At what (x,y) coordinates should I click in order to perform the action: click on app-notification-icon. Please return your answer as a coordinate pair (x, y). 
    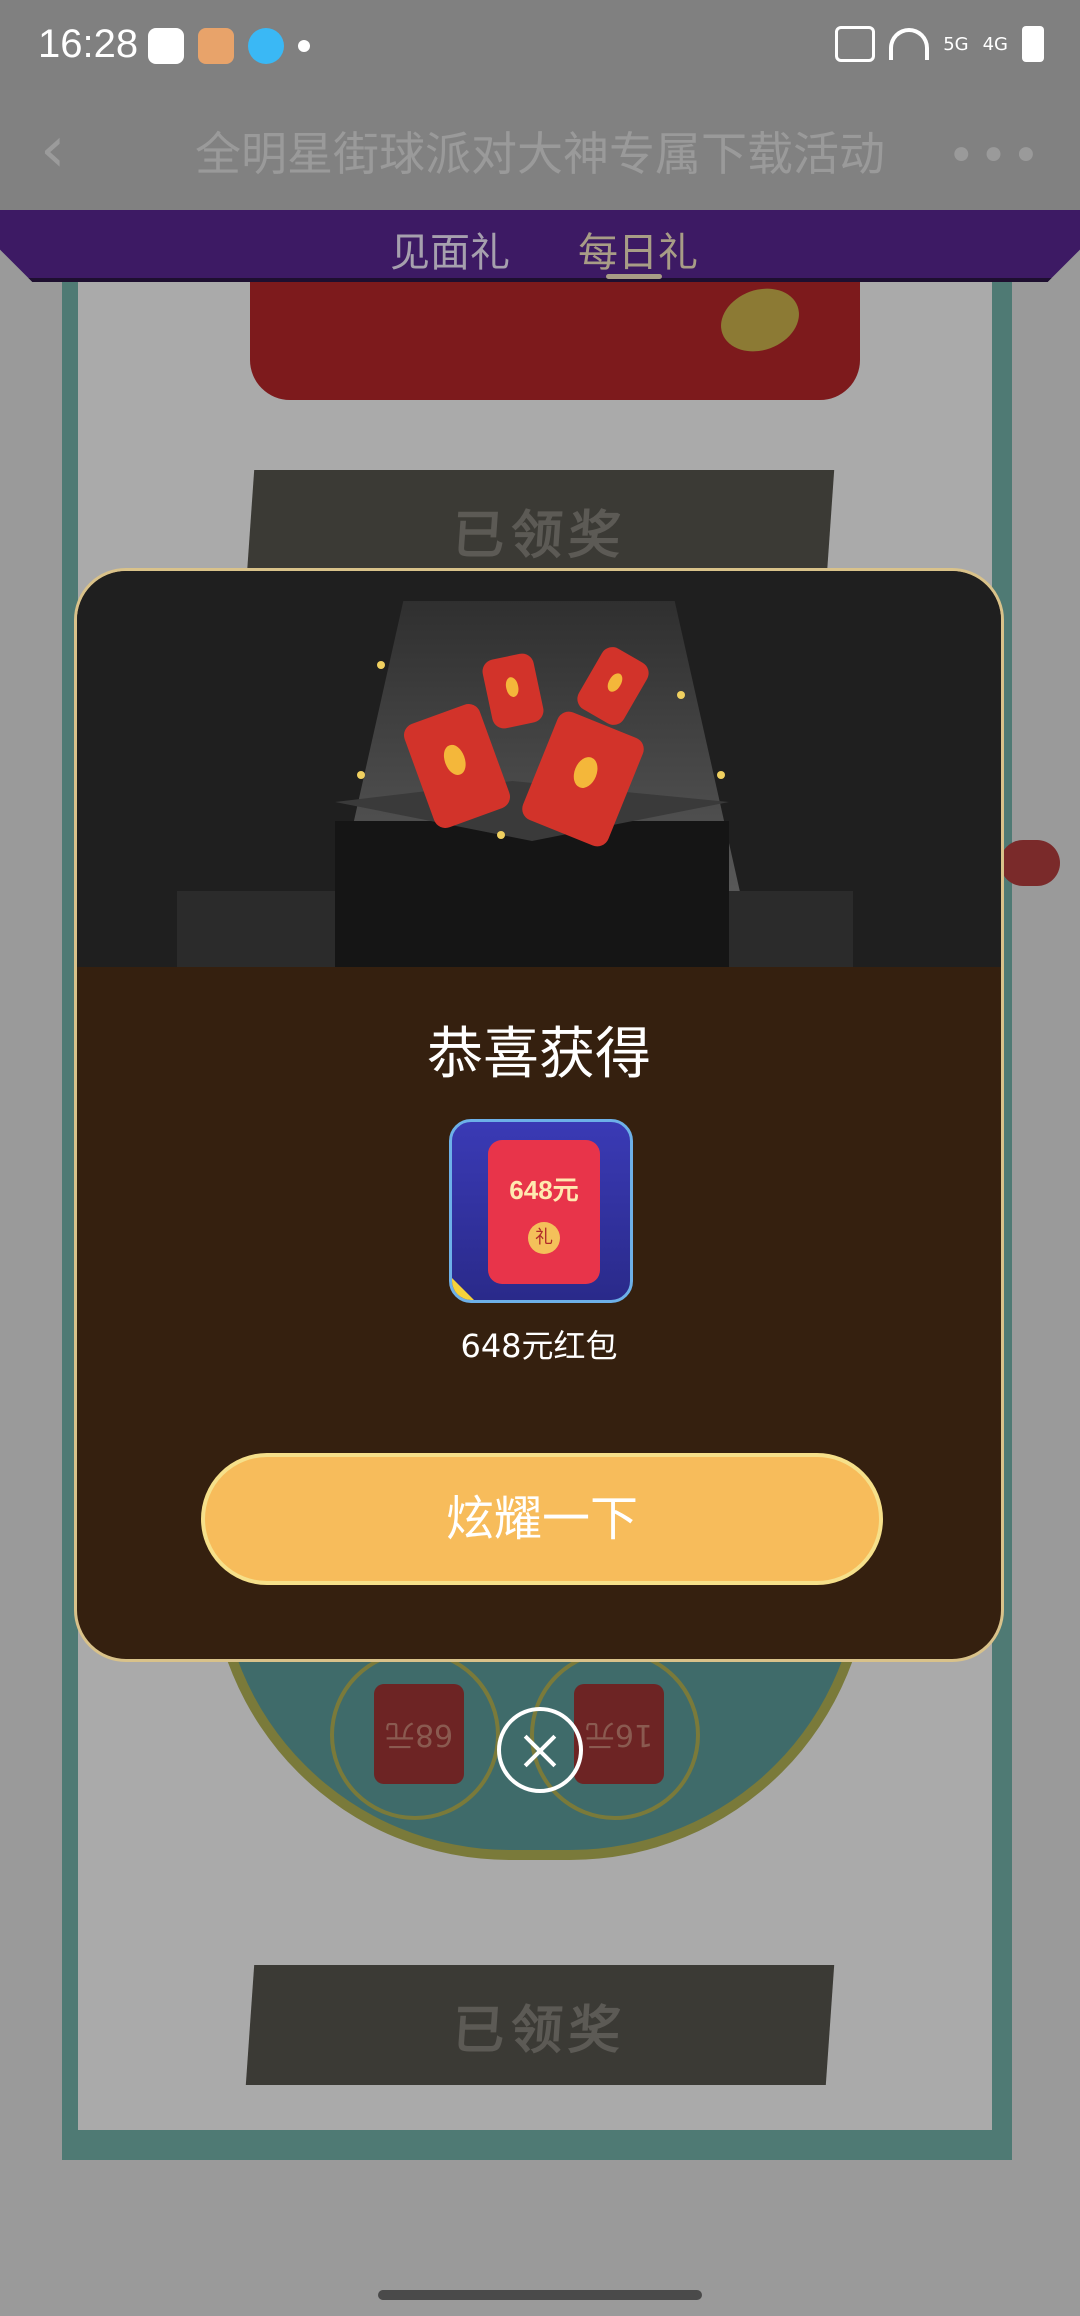
    Looking at the image, I should click on (216, 46).